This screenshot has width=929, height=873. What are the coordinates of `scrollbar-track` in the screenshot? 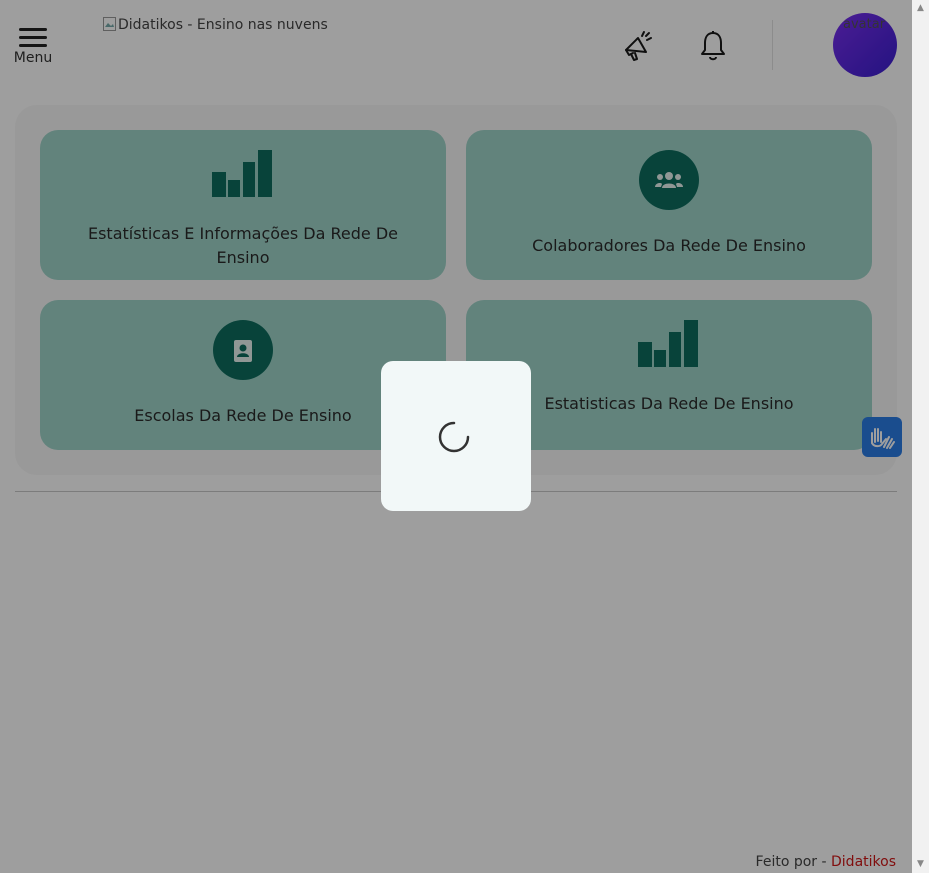 It's located at (920, 436).